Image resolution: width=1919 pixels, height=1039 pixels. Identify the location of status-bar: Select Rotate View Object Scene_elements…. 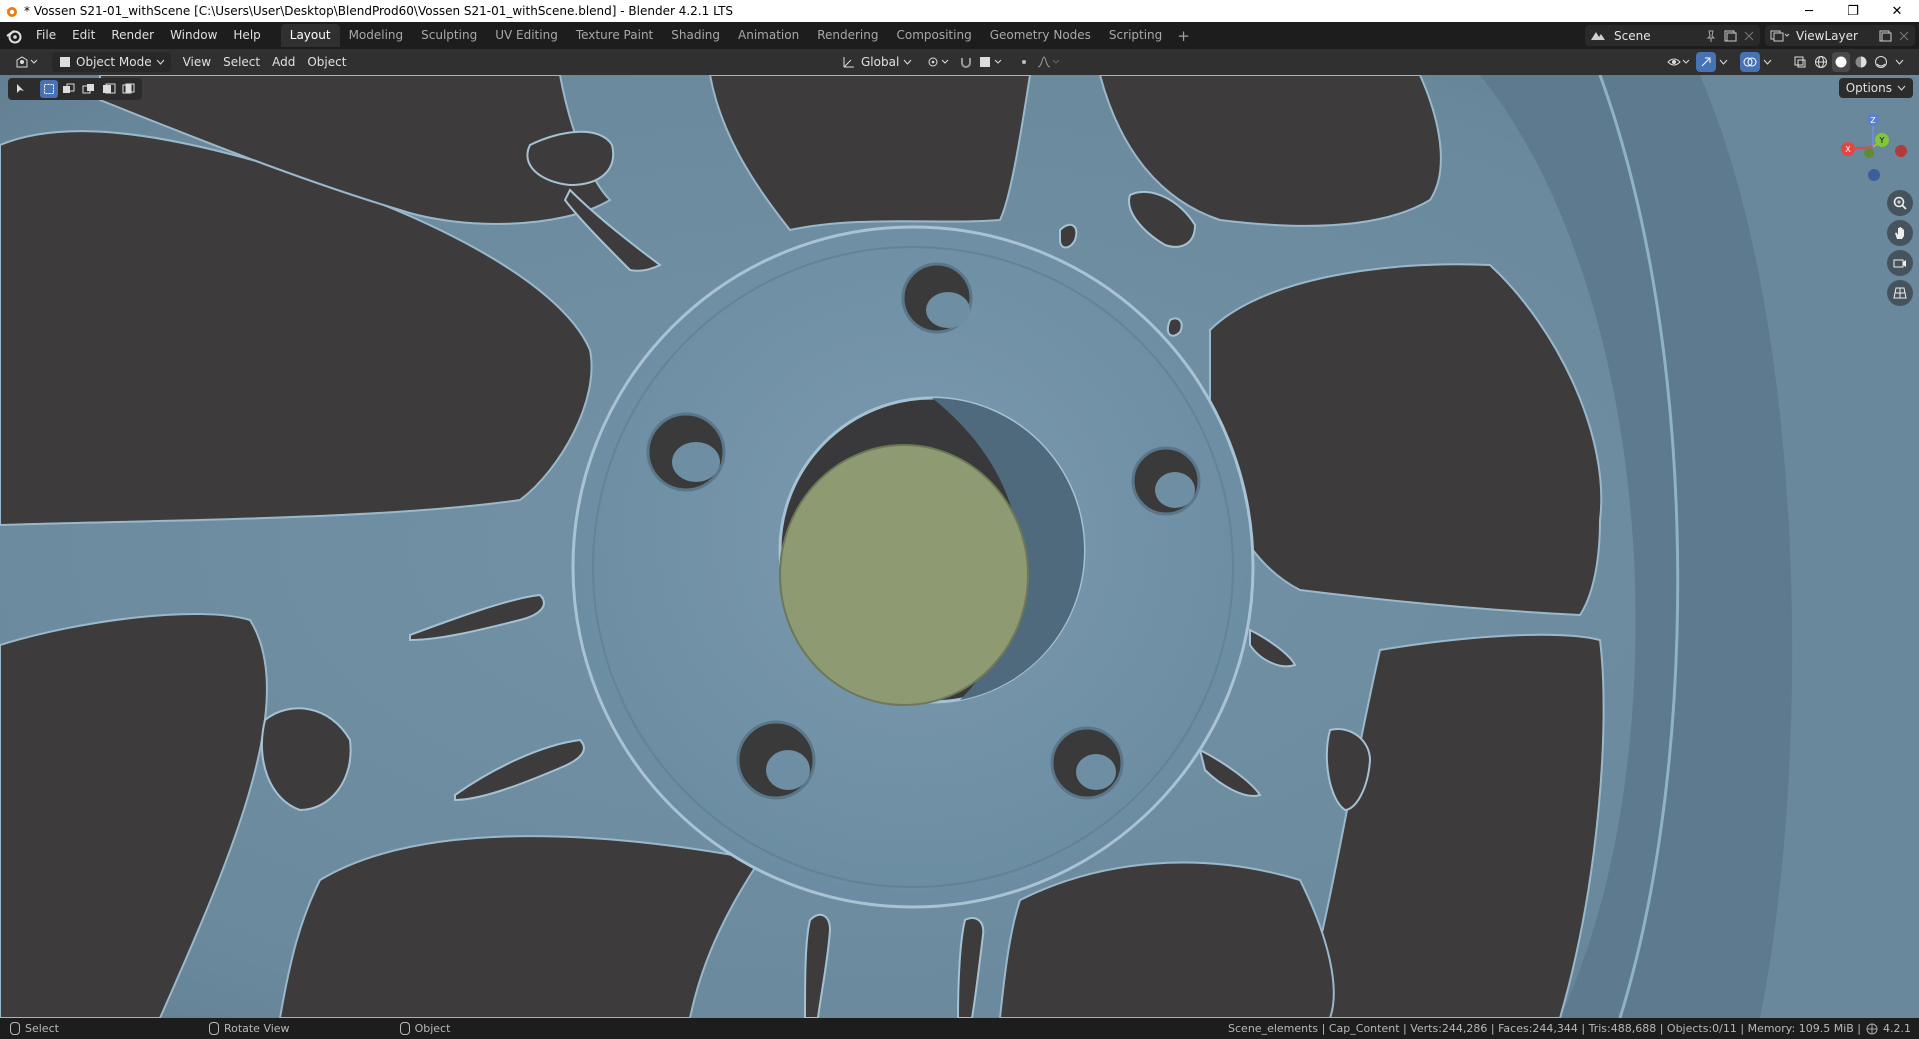
(959, 1028).